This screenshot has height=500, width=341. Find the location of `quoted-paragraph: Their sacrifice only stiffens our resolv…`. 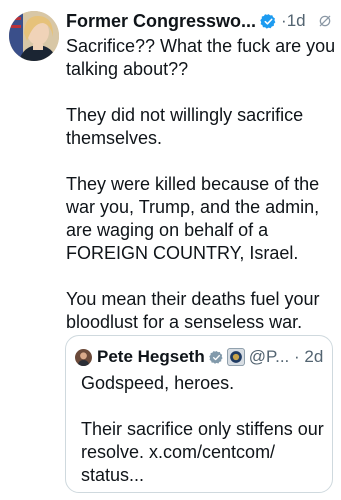

quoted-paragraph: Their sacrifice only stiffens our resolv… is located at coordinates (202, 452).